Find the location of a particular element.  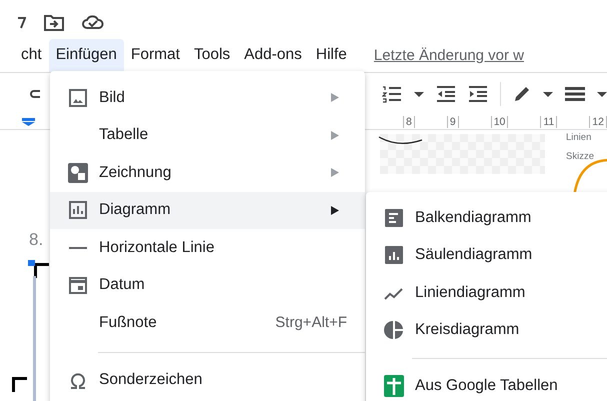

menu-option: Aus Google Tabellen is located at coordinates (486, 384).